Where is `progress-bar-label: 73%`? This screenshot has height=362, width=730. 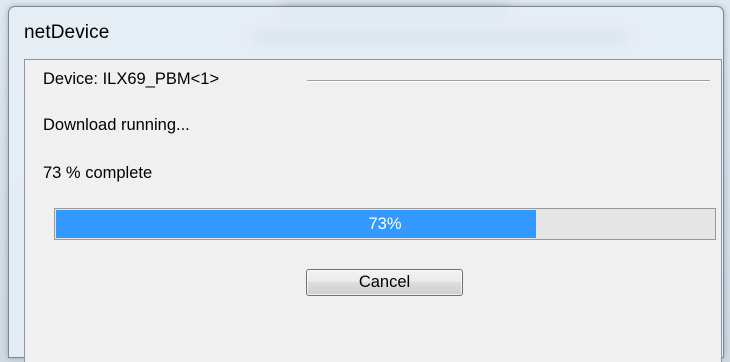 progress-bar-label: 73% is located at coordinates (385, 224).